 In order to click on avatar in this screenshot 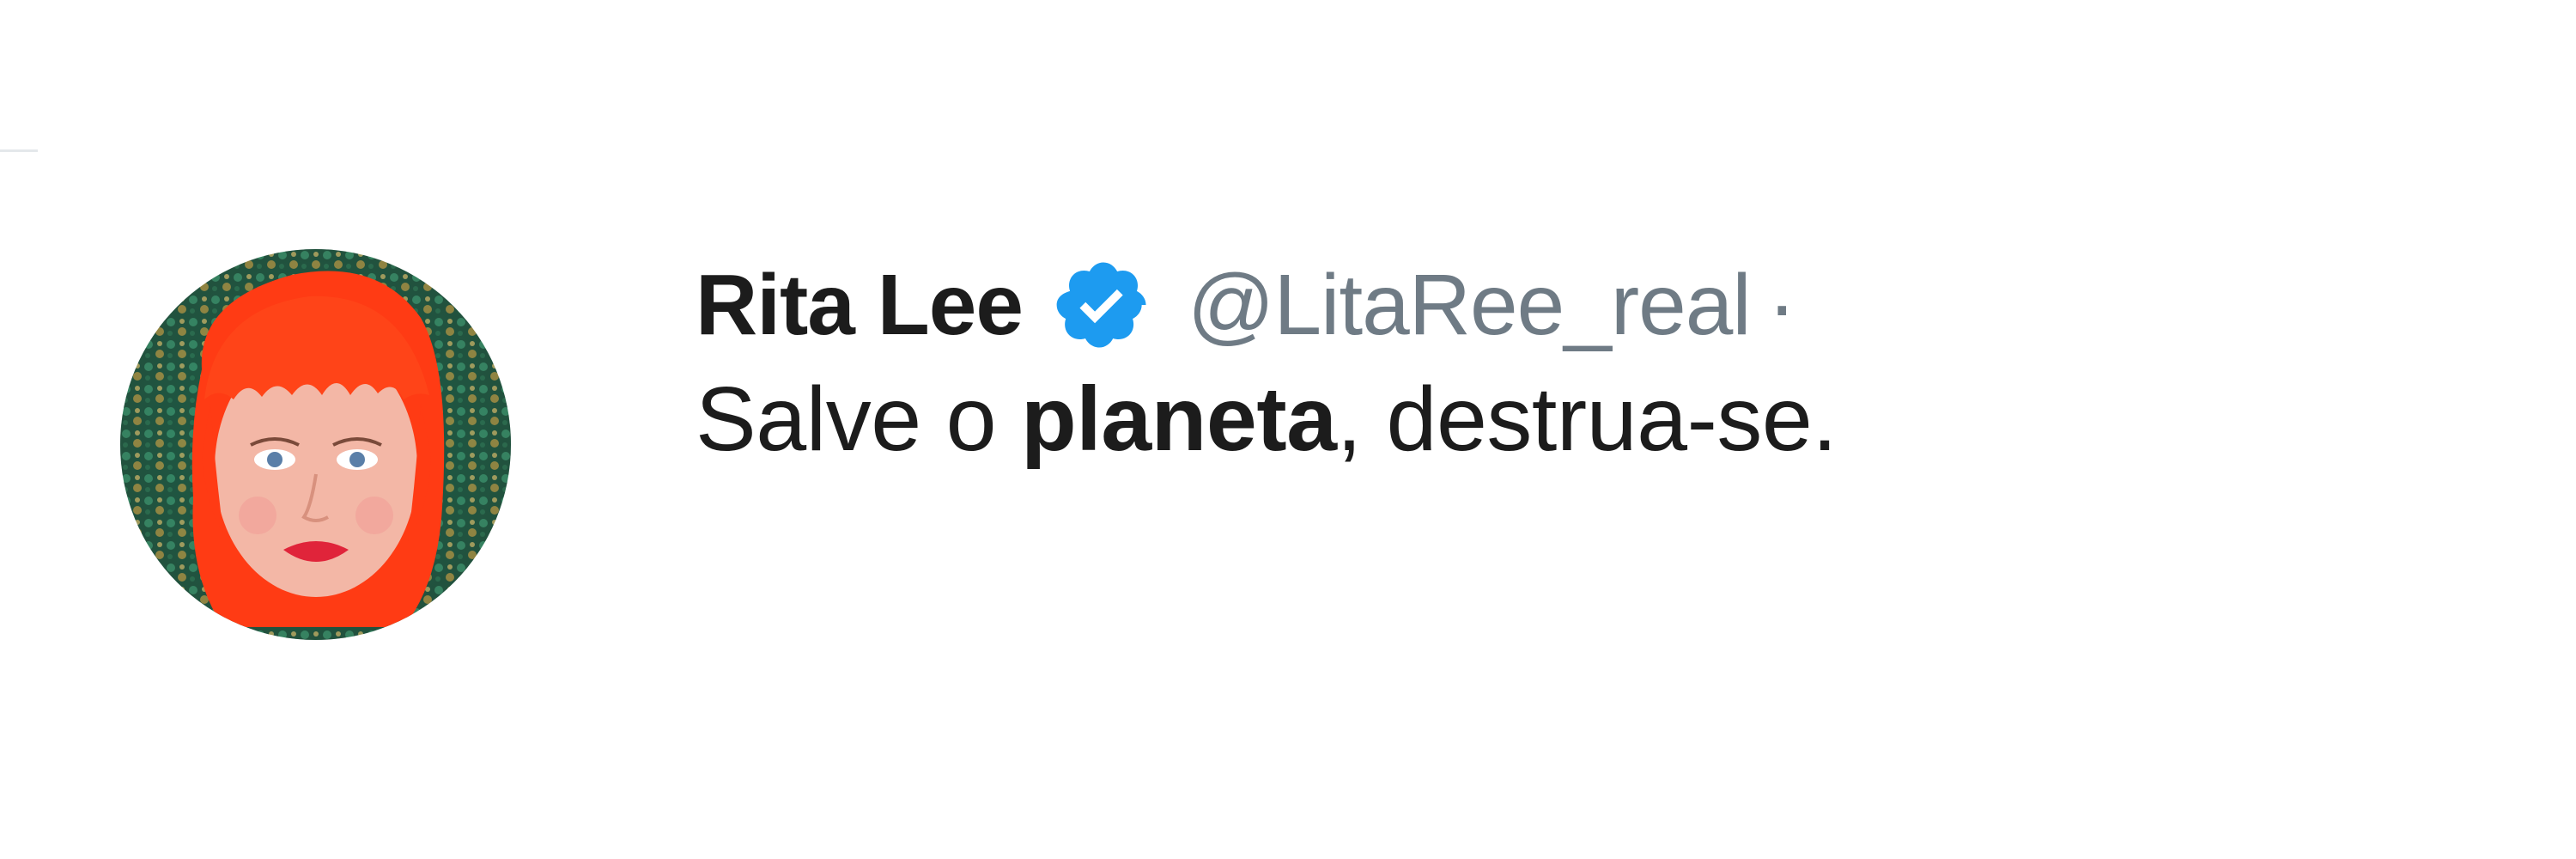, I will do `click(315, 444)`.